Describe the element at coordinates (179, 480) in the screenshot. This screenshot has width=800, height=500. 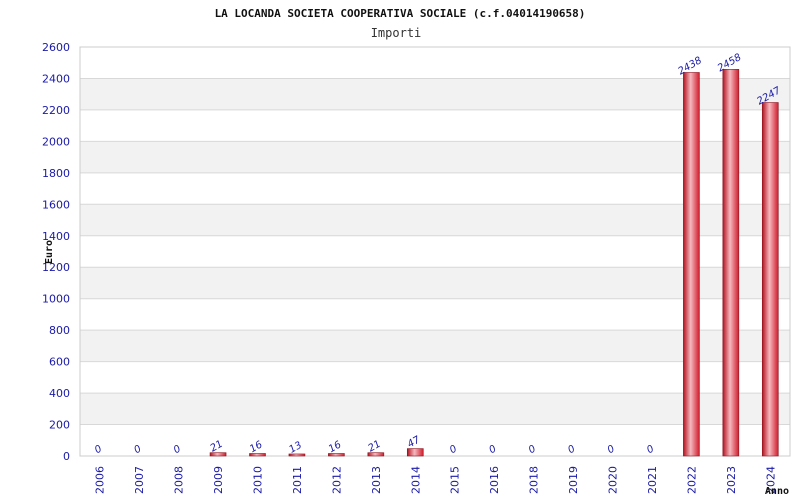
I see `x-tick-label: 2008` at that location.